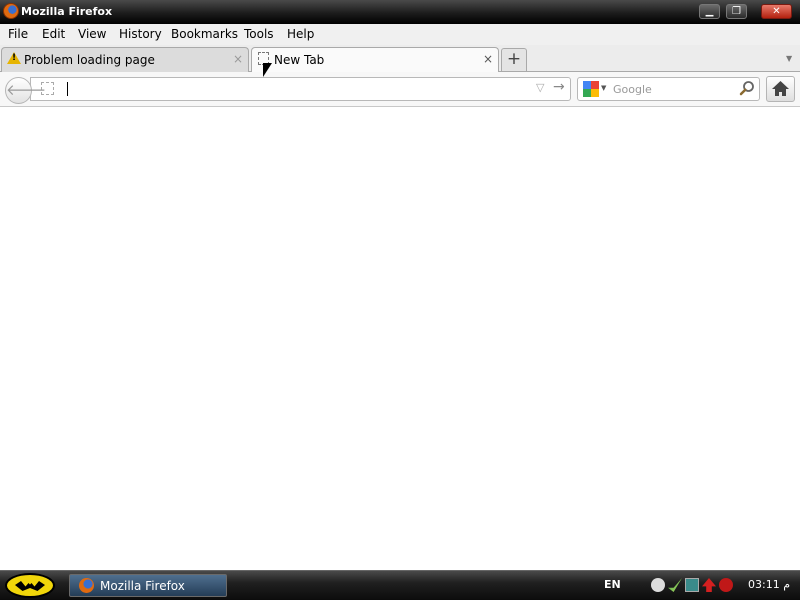 Image resolution: width=800 pixels, height=600 pixels. Describe the element at coordinates (540, 87) in the screenshot. I see `history-dropdown-icon: ▽` at that location.